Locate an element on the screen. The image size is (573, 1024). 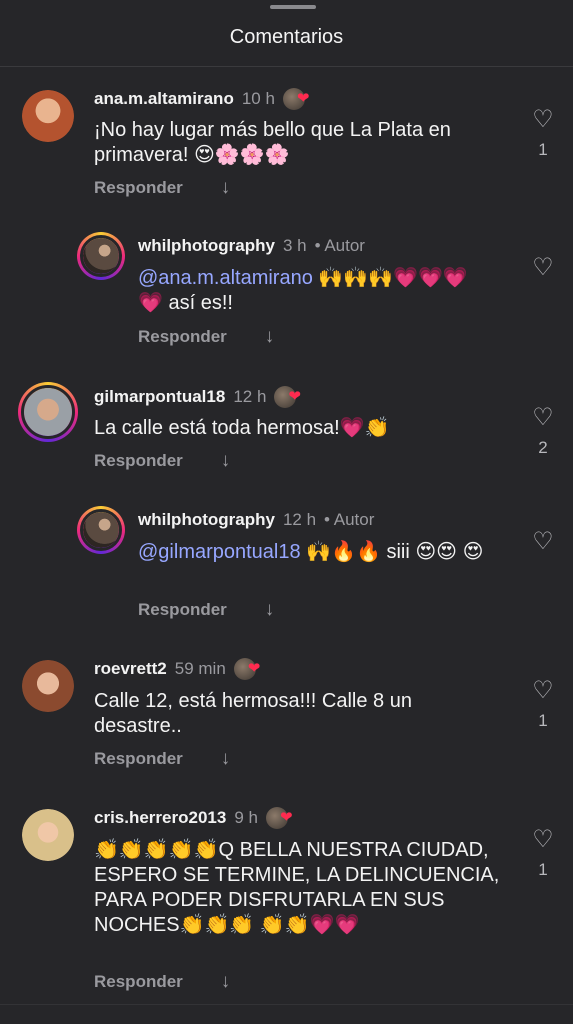
emoji-bar-edge is located at coordinates (286, 1014).